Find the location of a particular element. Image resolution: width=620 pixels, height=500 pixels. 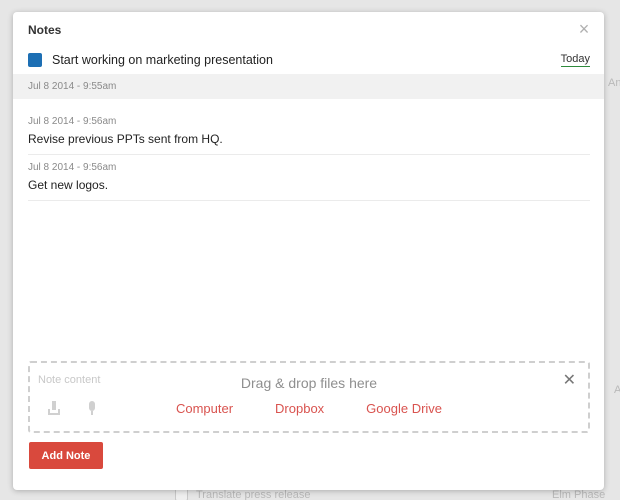

add-note-button: Add Note is located at coordinates (66, 455).